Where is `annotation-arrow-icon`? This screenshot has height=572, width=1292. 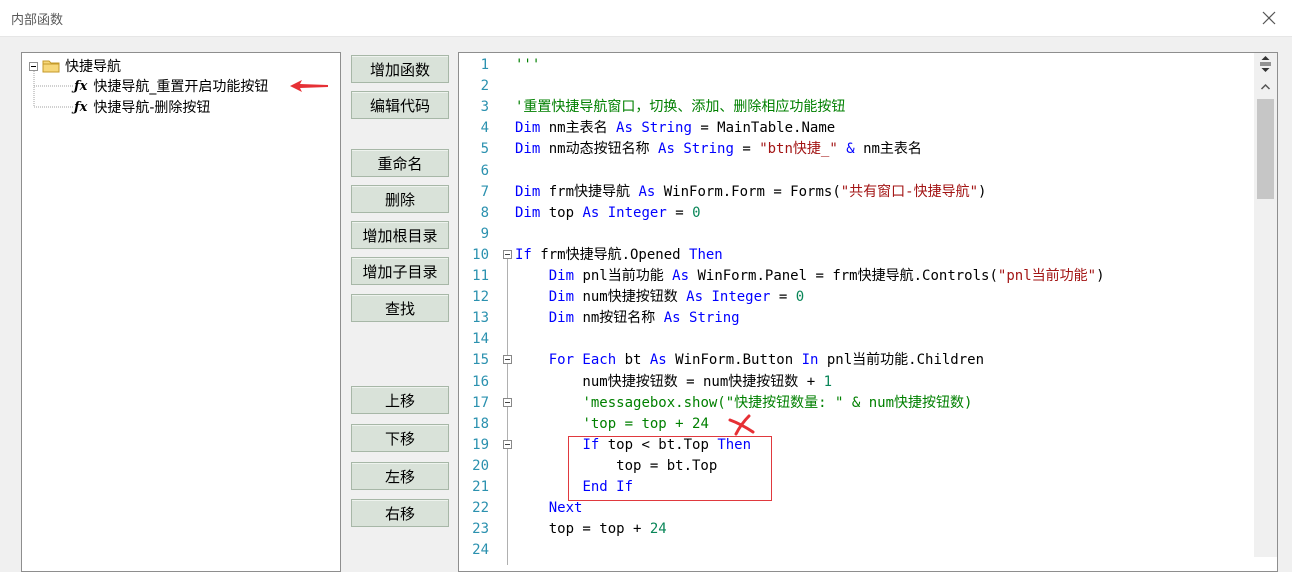
annotation-arrow-icon is located at coordinates (309, 86).